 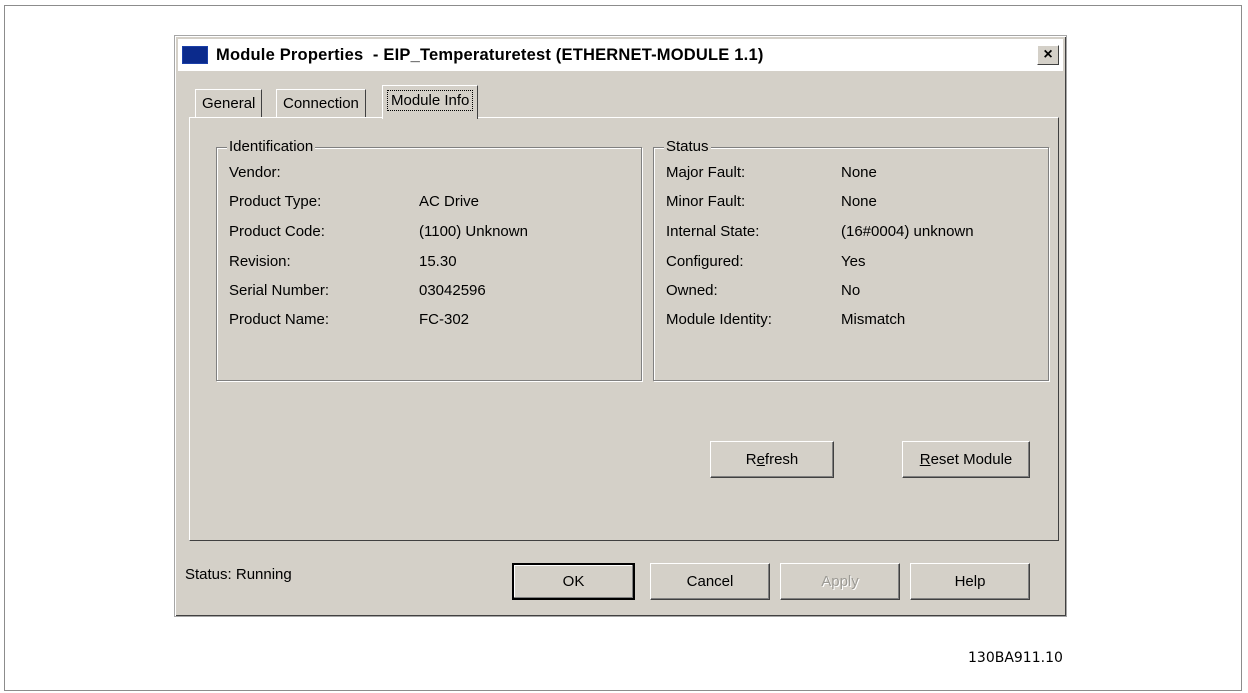 I want to click on major-fault-label: Major Fault:, so click(x=706, y=172).